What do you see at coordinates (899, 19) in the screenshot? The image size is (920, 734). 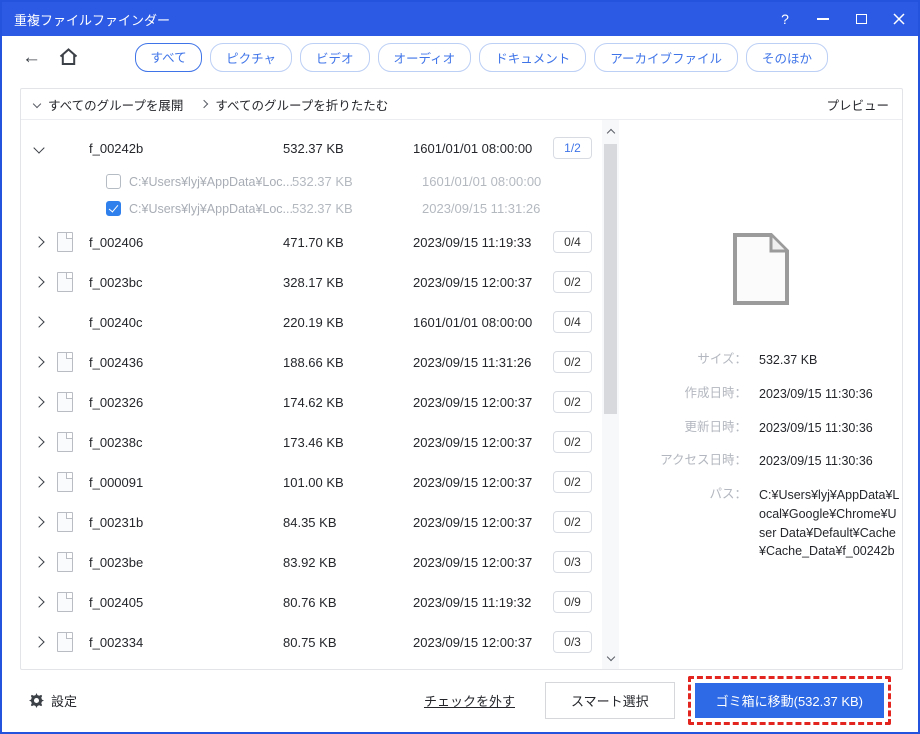 I see `close-button` at bounding box center [899, 19].